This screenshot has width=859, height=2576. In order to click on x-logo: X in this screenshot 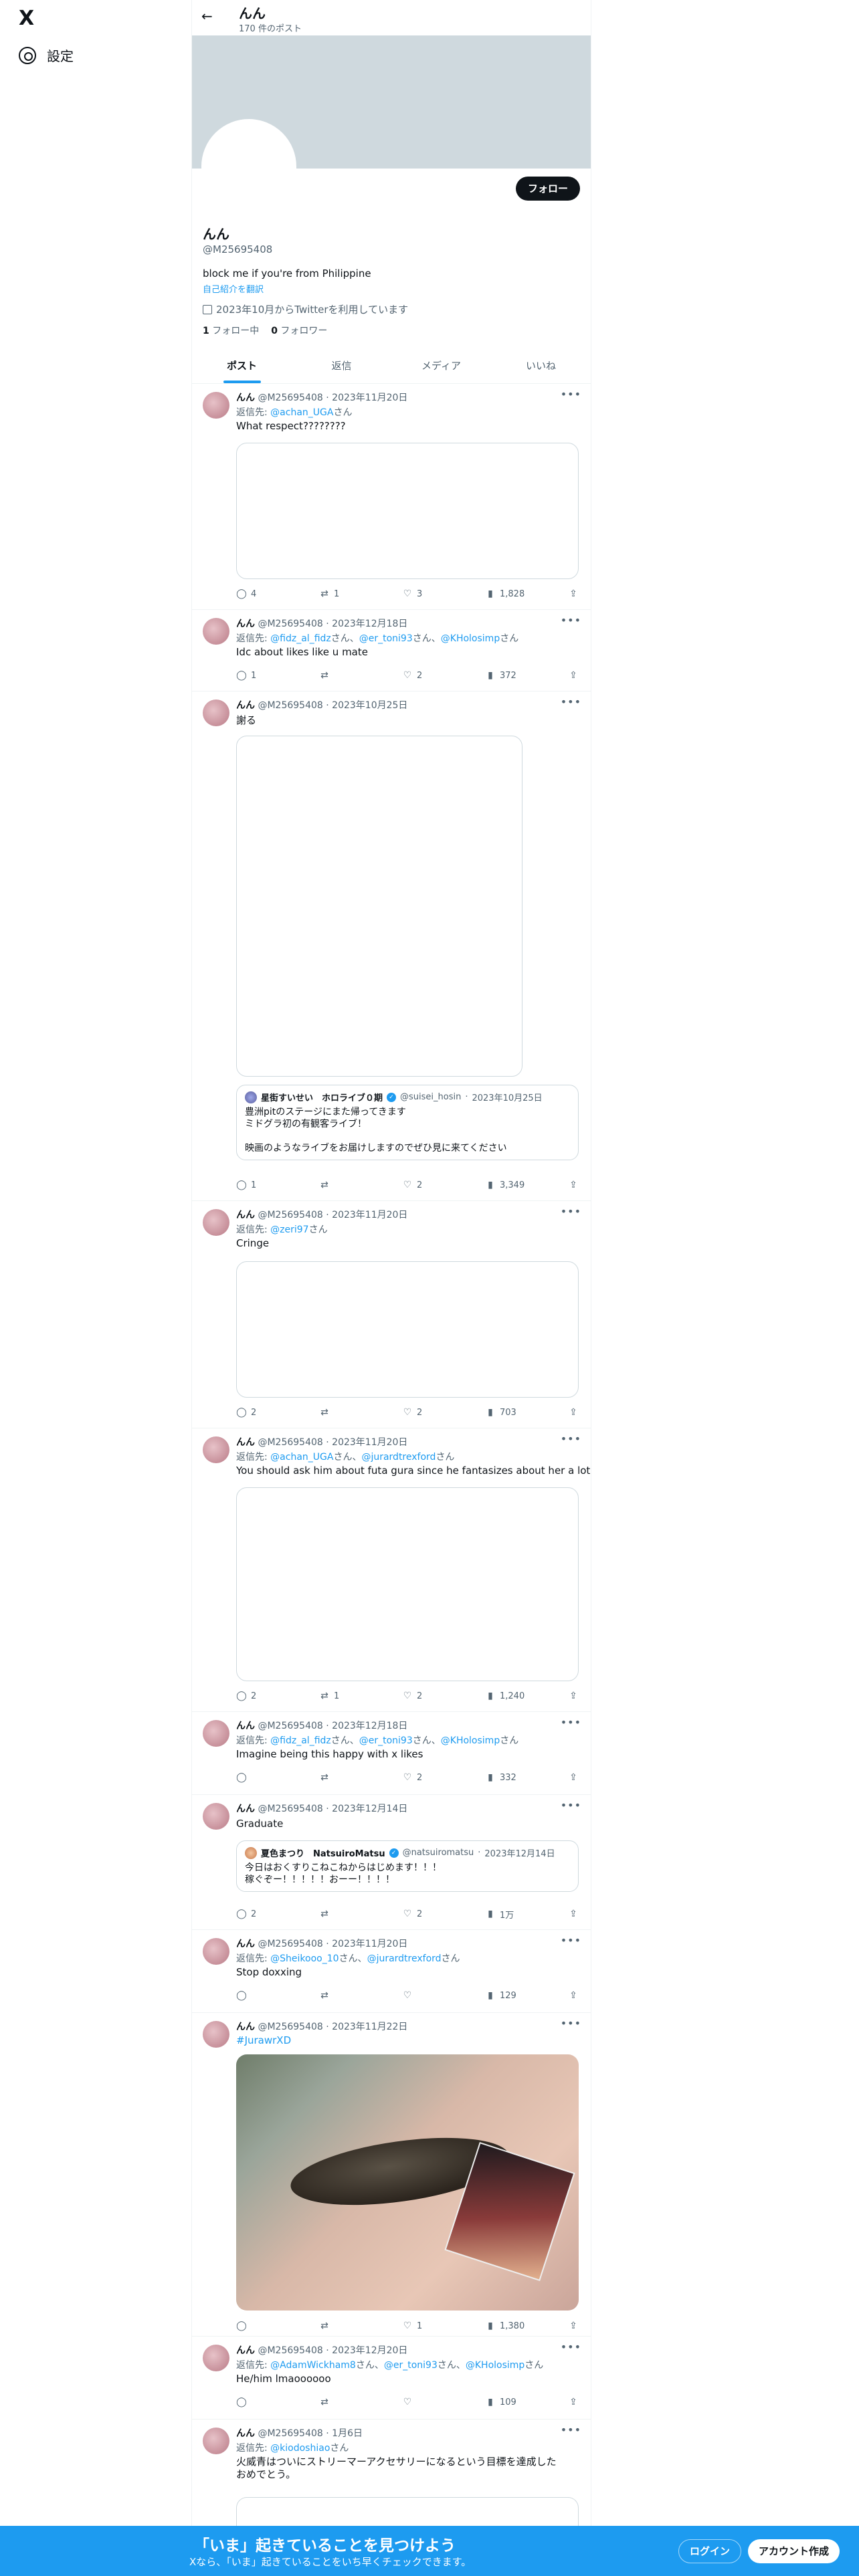, I will do `click(30, 18)`.